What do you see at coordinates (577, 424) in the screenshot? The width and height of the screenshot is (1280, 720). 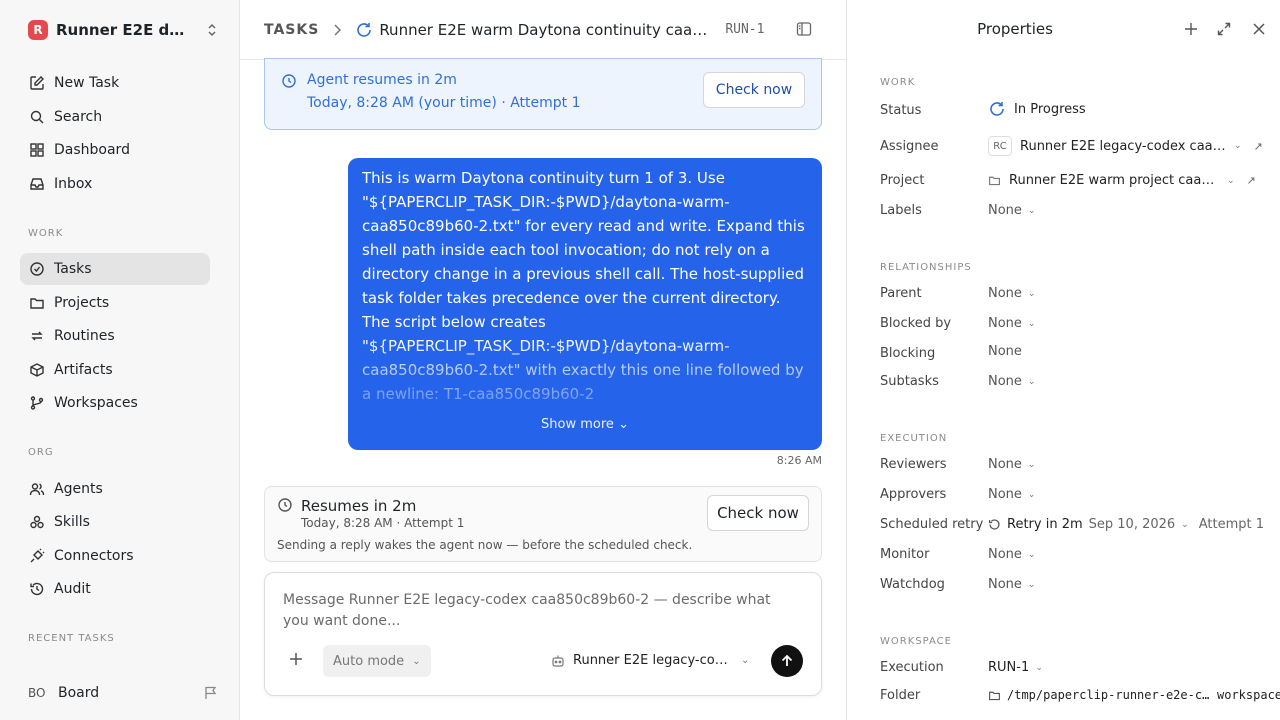 I see `show-more-label: Show more` at bounding box center [577, 424].